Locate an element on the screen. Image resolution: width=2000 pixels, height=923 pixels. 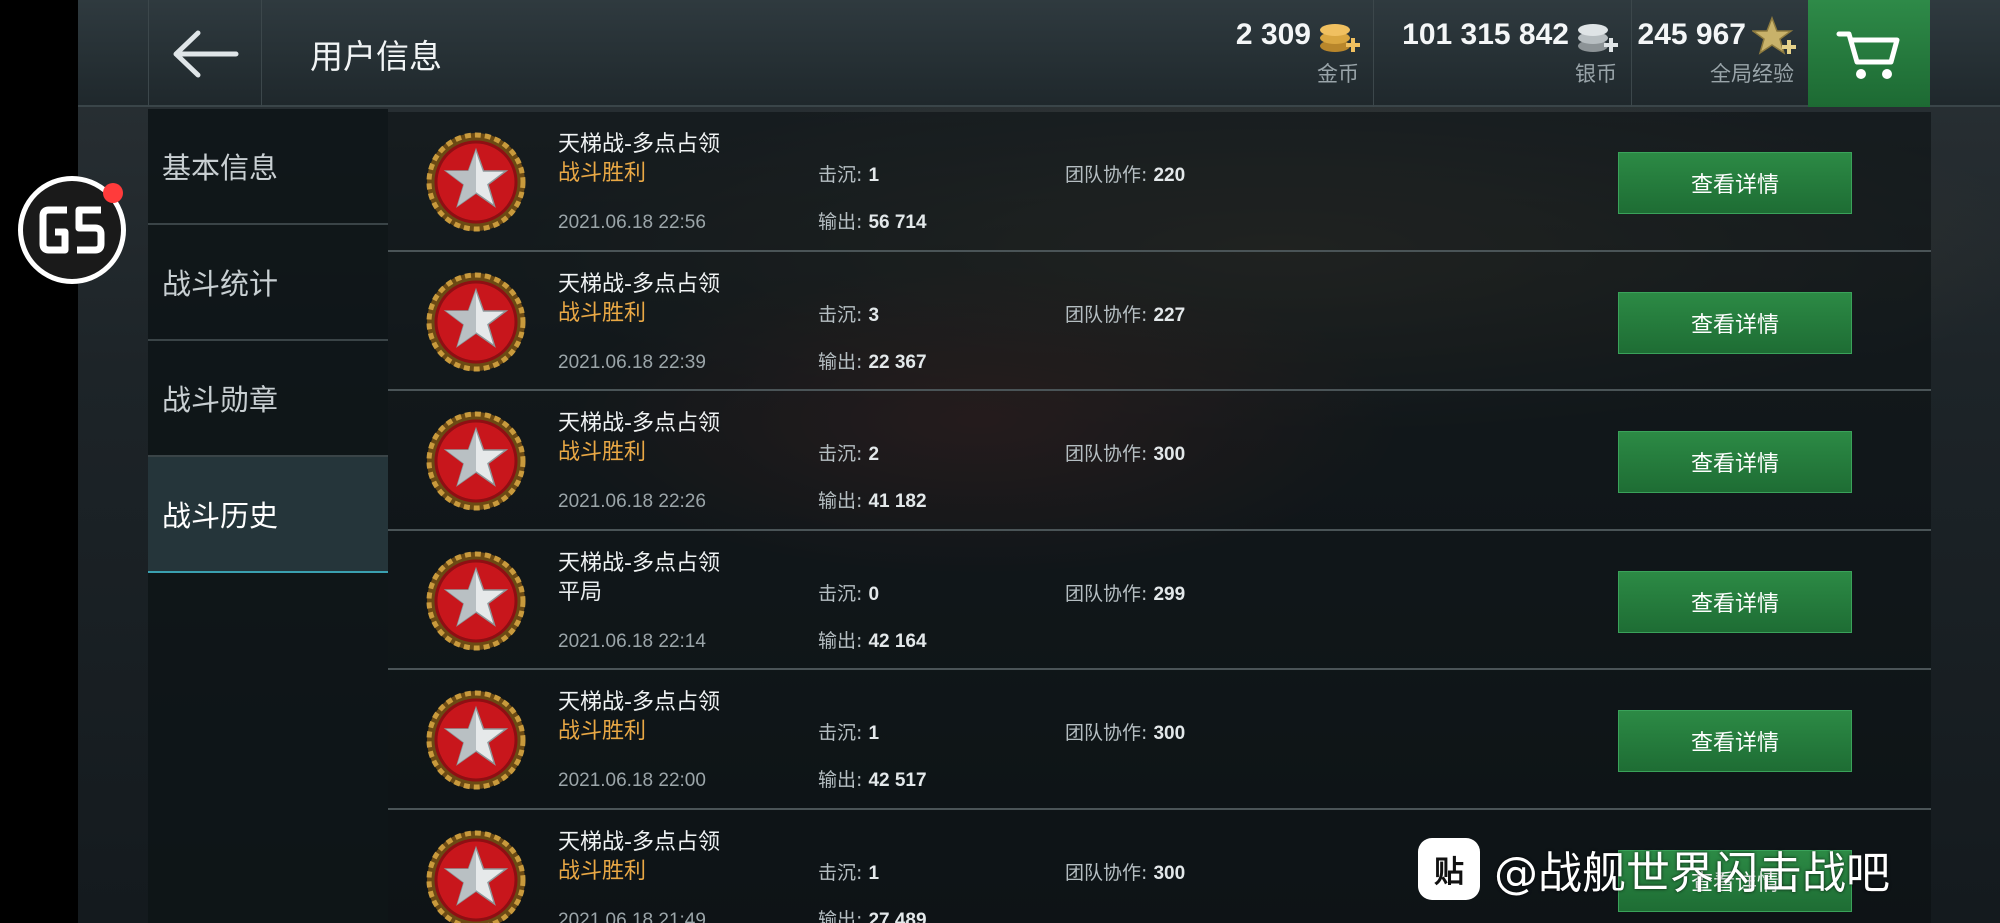
teamwork-value: 227 is located at coordinates (1169, 315).